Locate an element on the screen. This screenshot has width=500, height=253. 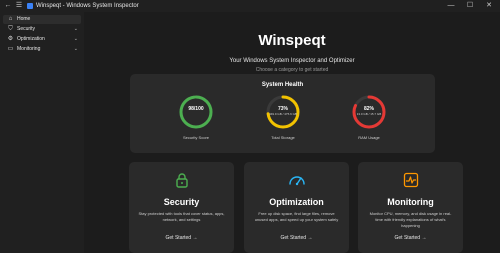
lock-icon is located at coordinates (181, 182).